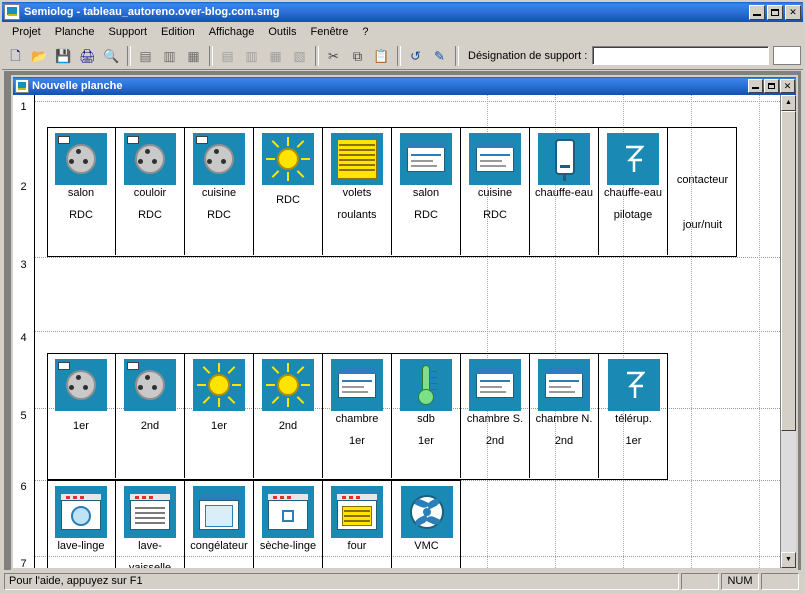 The height and width of the screenshot is (594, 805). What do you see at coordinates (426, 524) in the screenshot?
I see `device-cell-vmc: VMC` at bounding box center [426, 524].